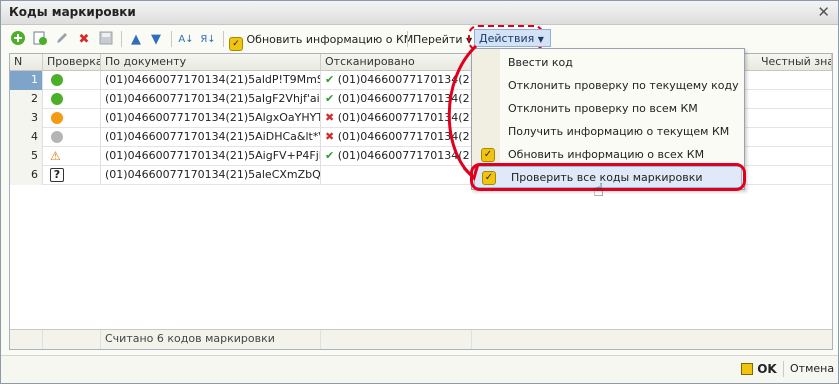 Image resolution: width=839 pixels, height=384 pixels. I want to click on actions-menu-button: Действия ▼, so click(512, 38).